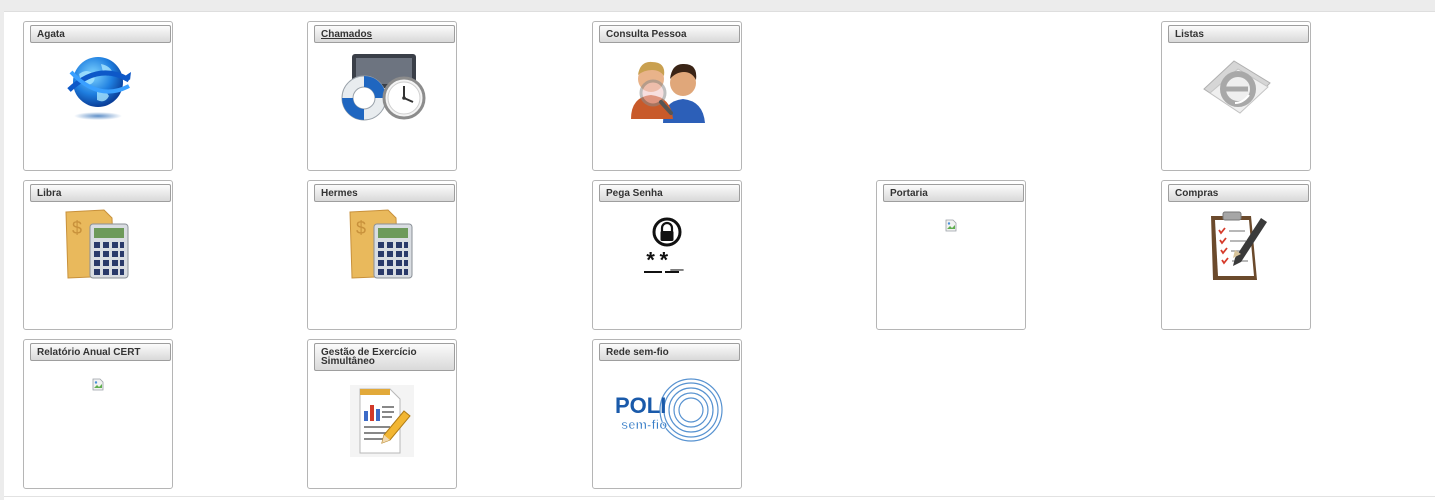  What do you see at coordinates (2, 255) in the screenshot?
I see `left-edge-bar` at bounding box center [2, 255].